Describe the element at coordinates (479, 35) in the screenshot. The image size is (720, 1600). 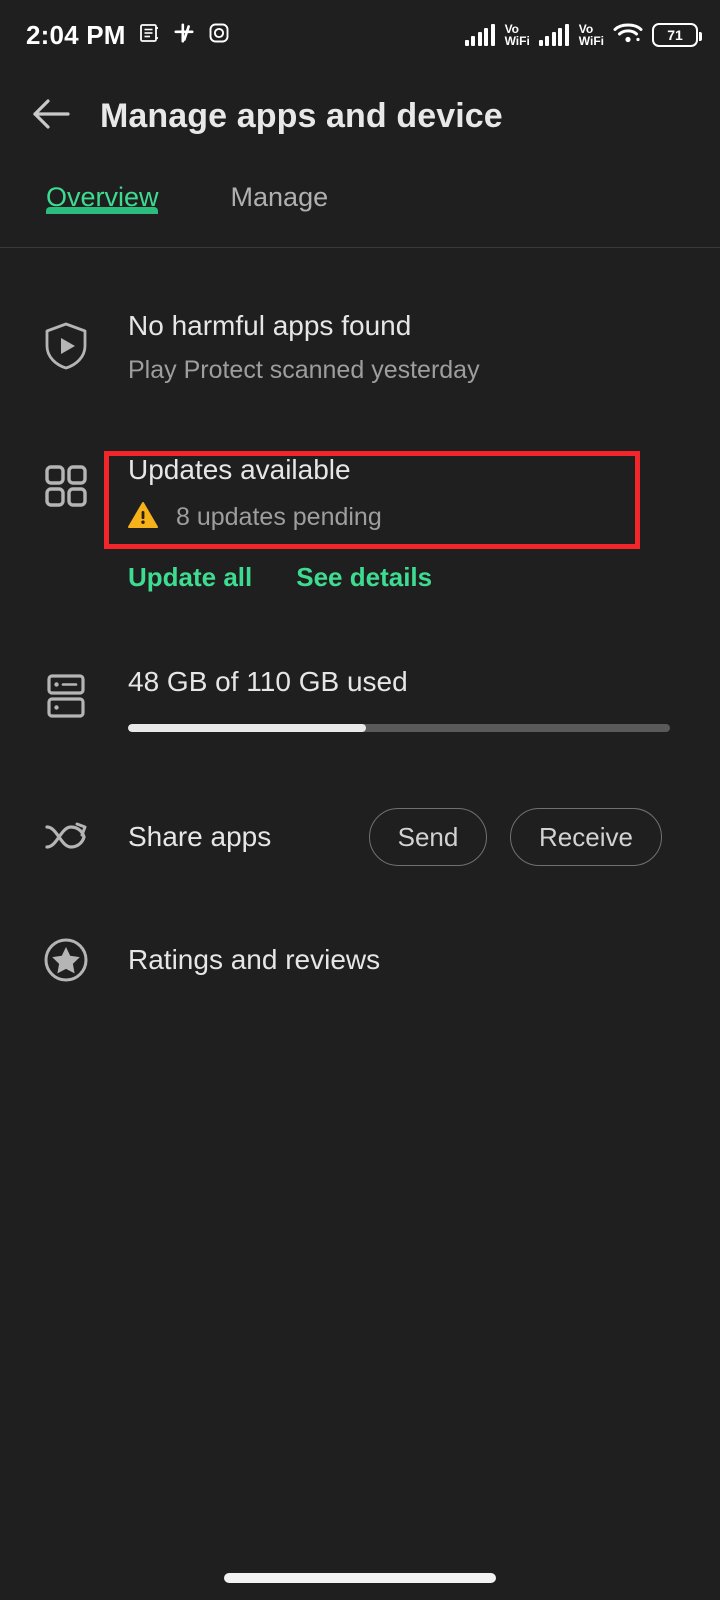
I see `signal-bars-sim1-icon` at that location.